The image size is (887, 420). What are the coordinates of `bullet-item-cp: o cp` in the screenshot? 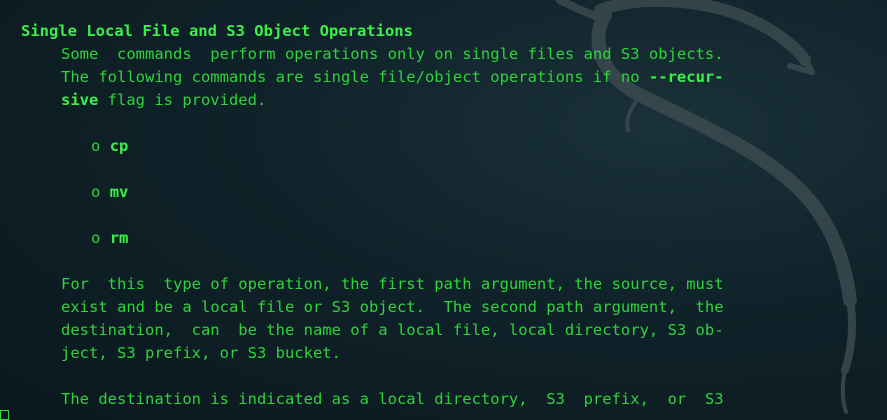 It's located at (109, 146).